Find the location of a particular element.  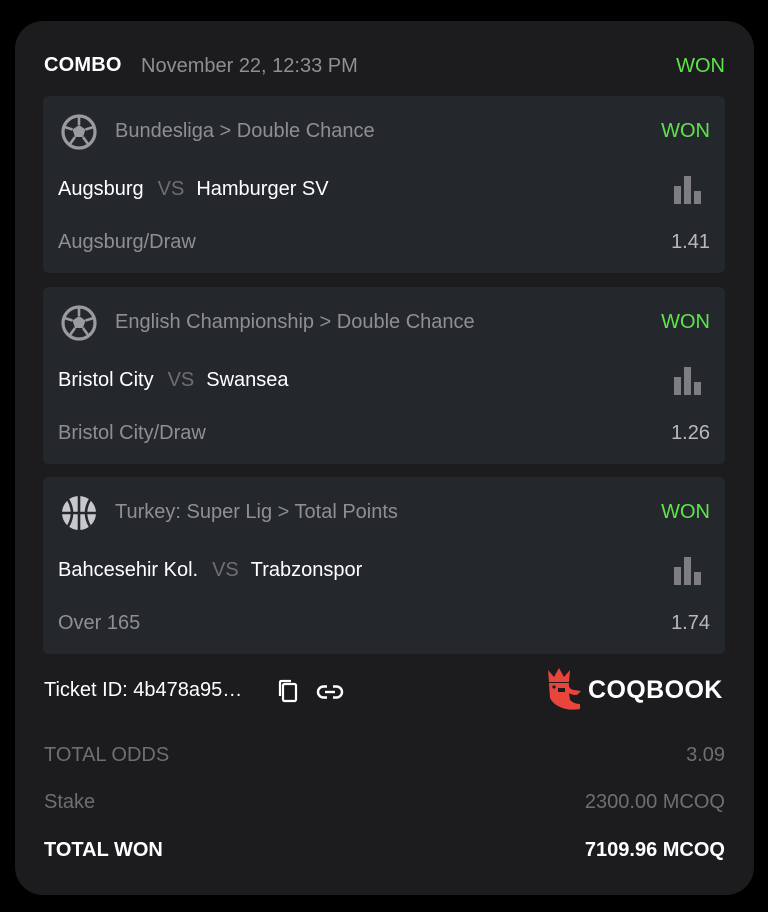

bet-league-market: English Championship > Double Chance is located at coordinates (295, 322).